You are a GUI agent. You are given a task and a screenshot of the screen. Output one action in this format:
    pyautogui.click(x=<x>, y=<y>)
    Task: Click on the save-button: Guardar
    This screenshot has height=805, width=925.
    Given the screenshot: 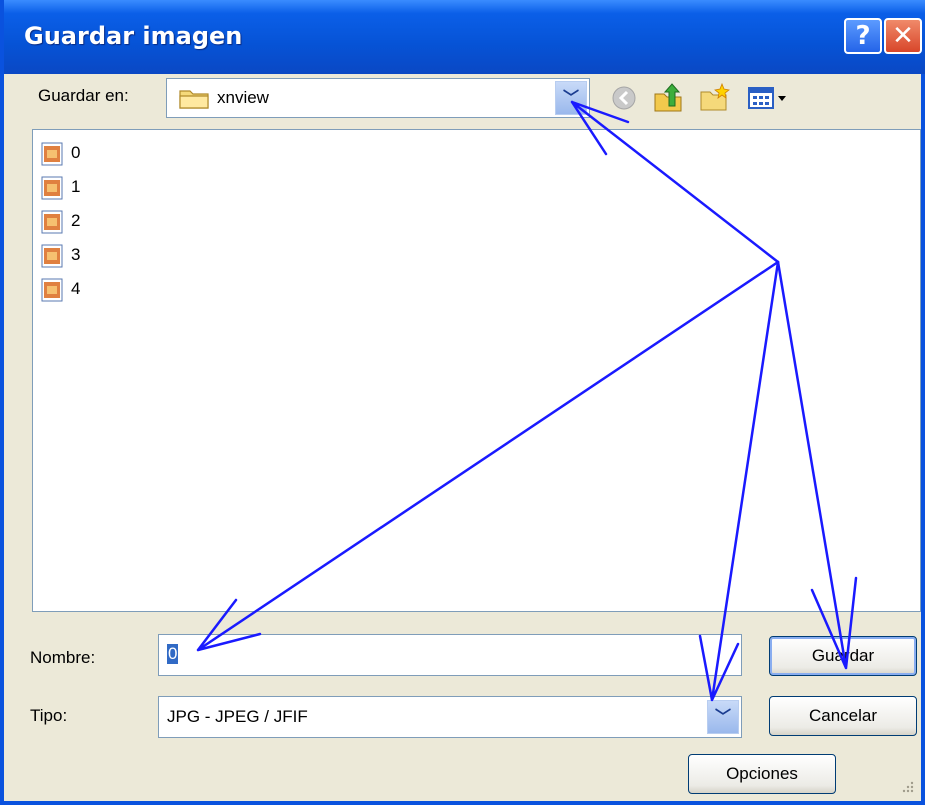 What is the action you would take?
    pyautogui.click(x=843, y=656)
    